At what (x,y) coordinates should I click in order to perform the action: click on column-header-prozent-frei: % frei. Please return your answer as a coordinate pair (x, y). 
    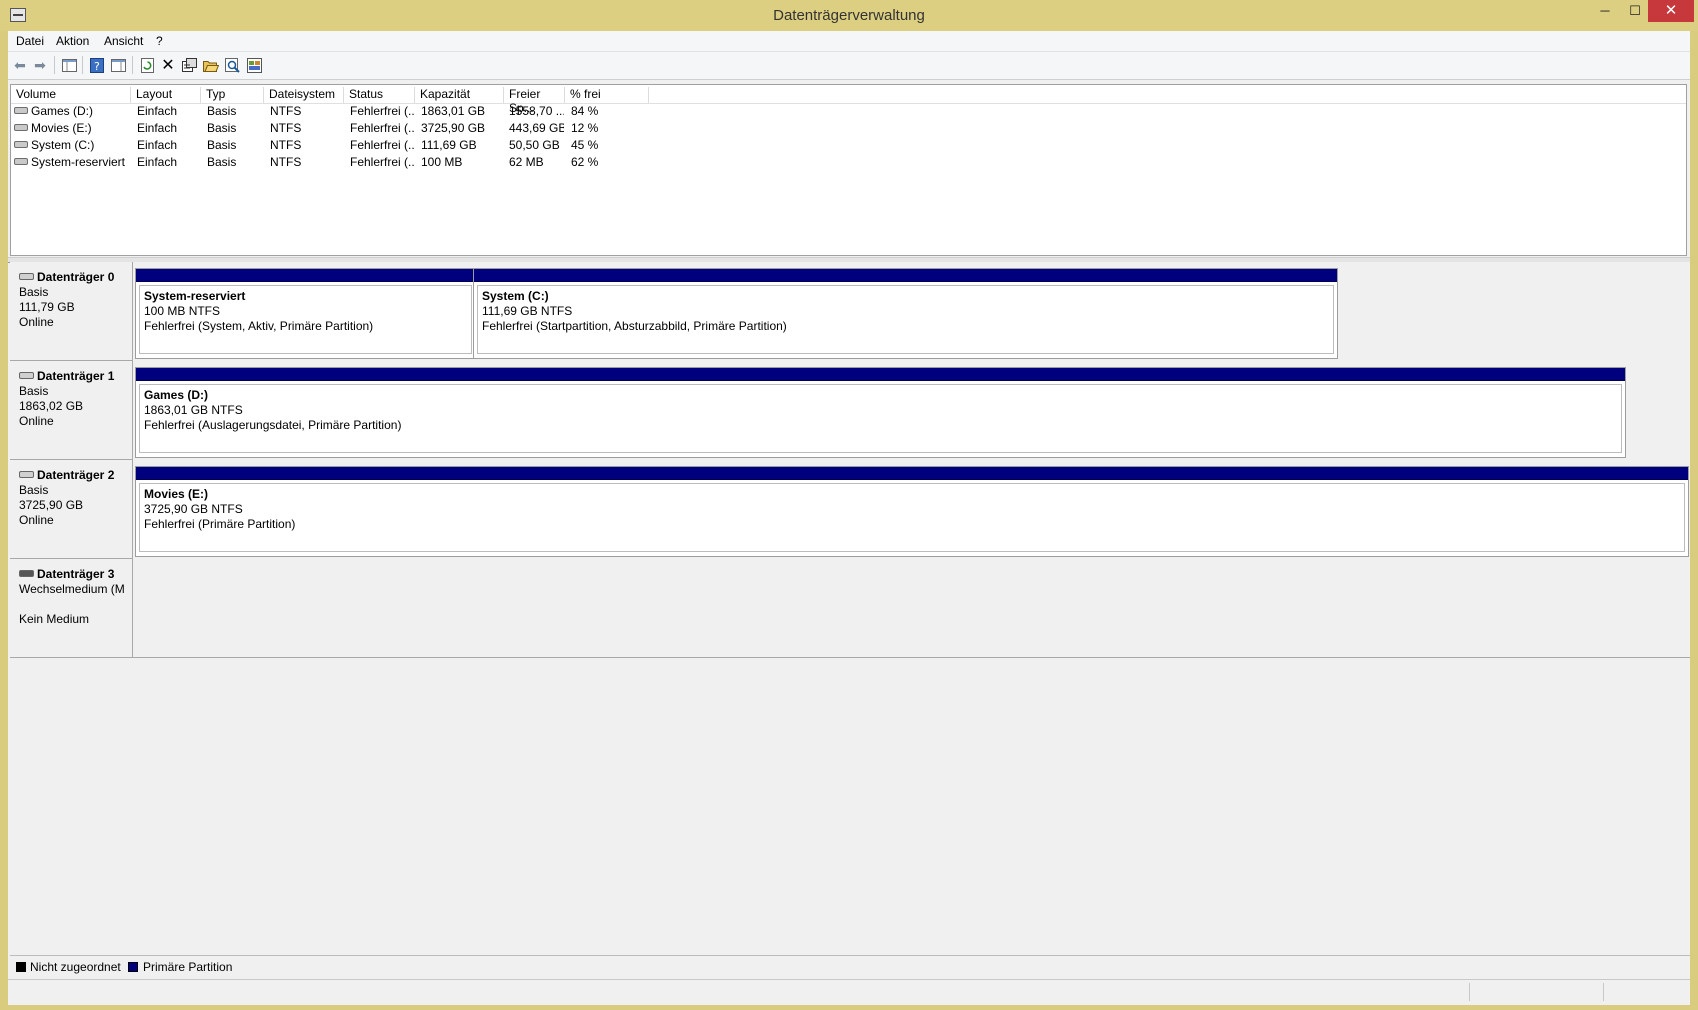
    Looking at the image, I should click on (607, 95).